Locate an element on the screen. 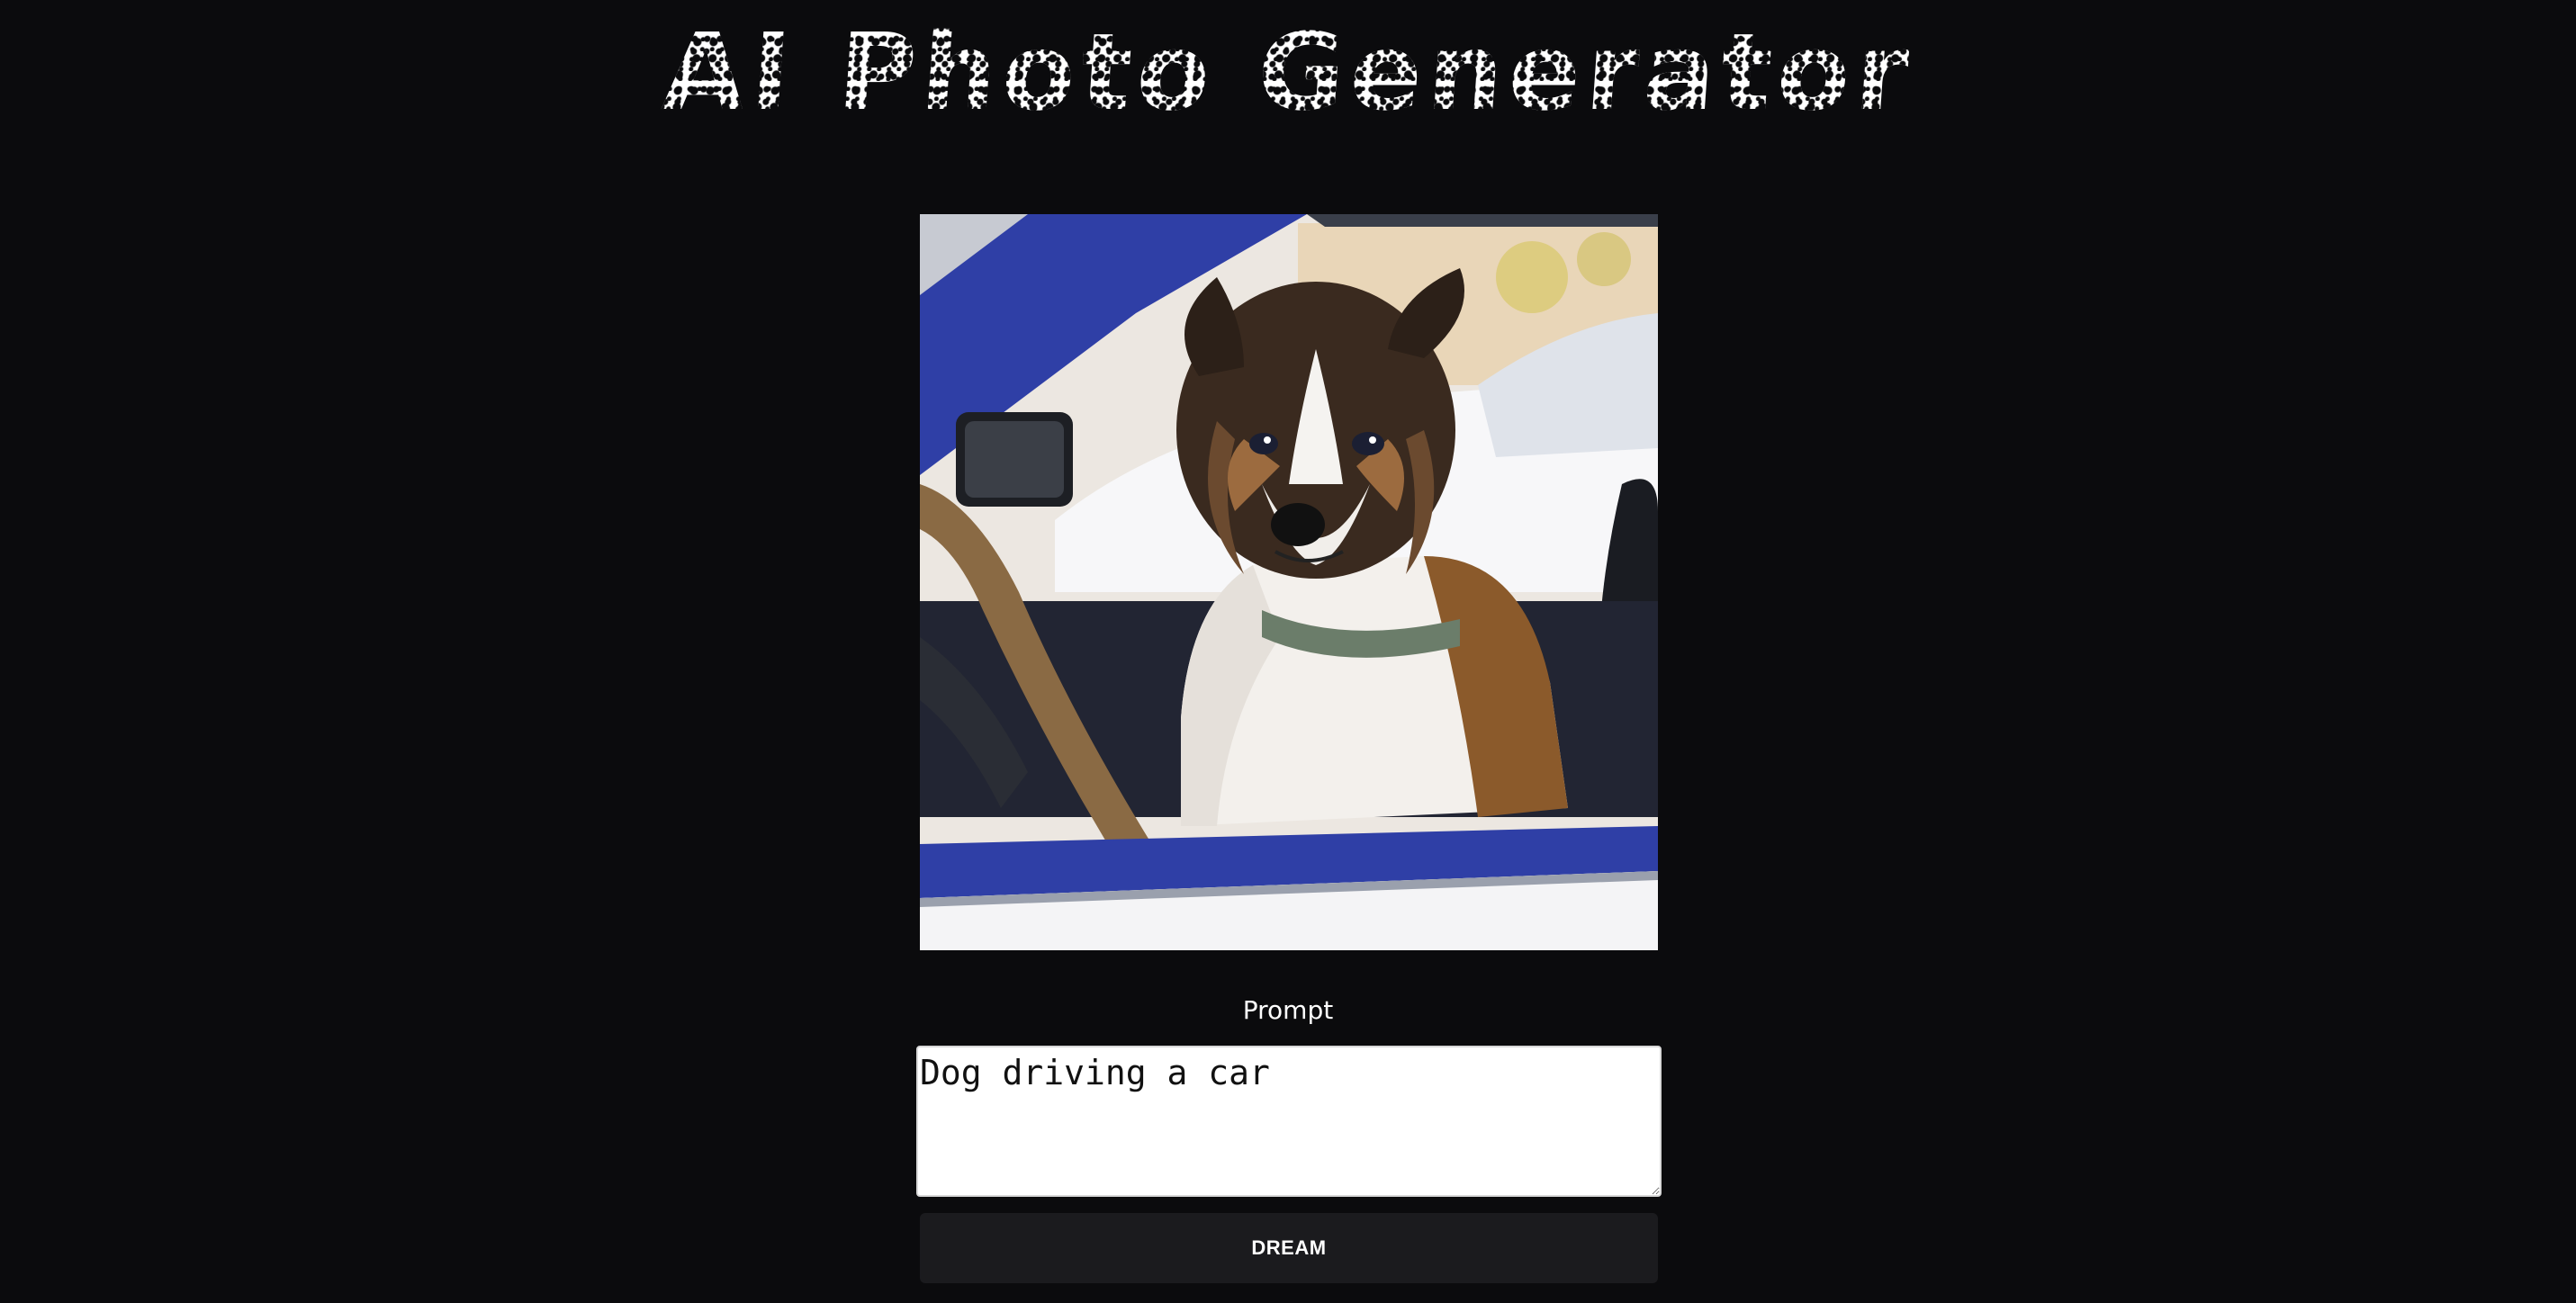 The image size is (2576, 1303). prompt-input: Dog driving a car is located at coordinates (1289, 1121).